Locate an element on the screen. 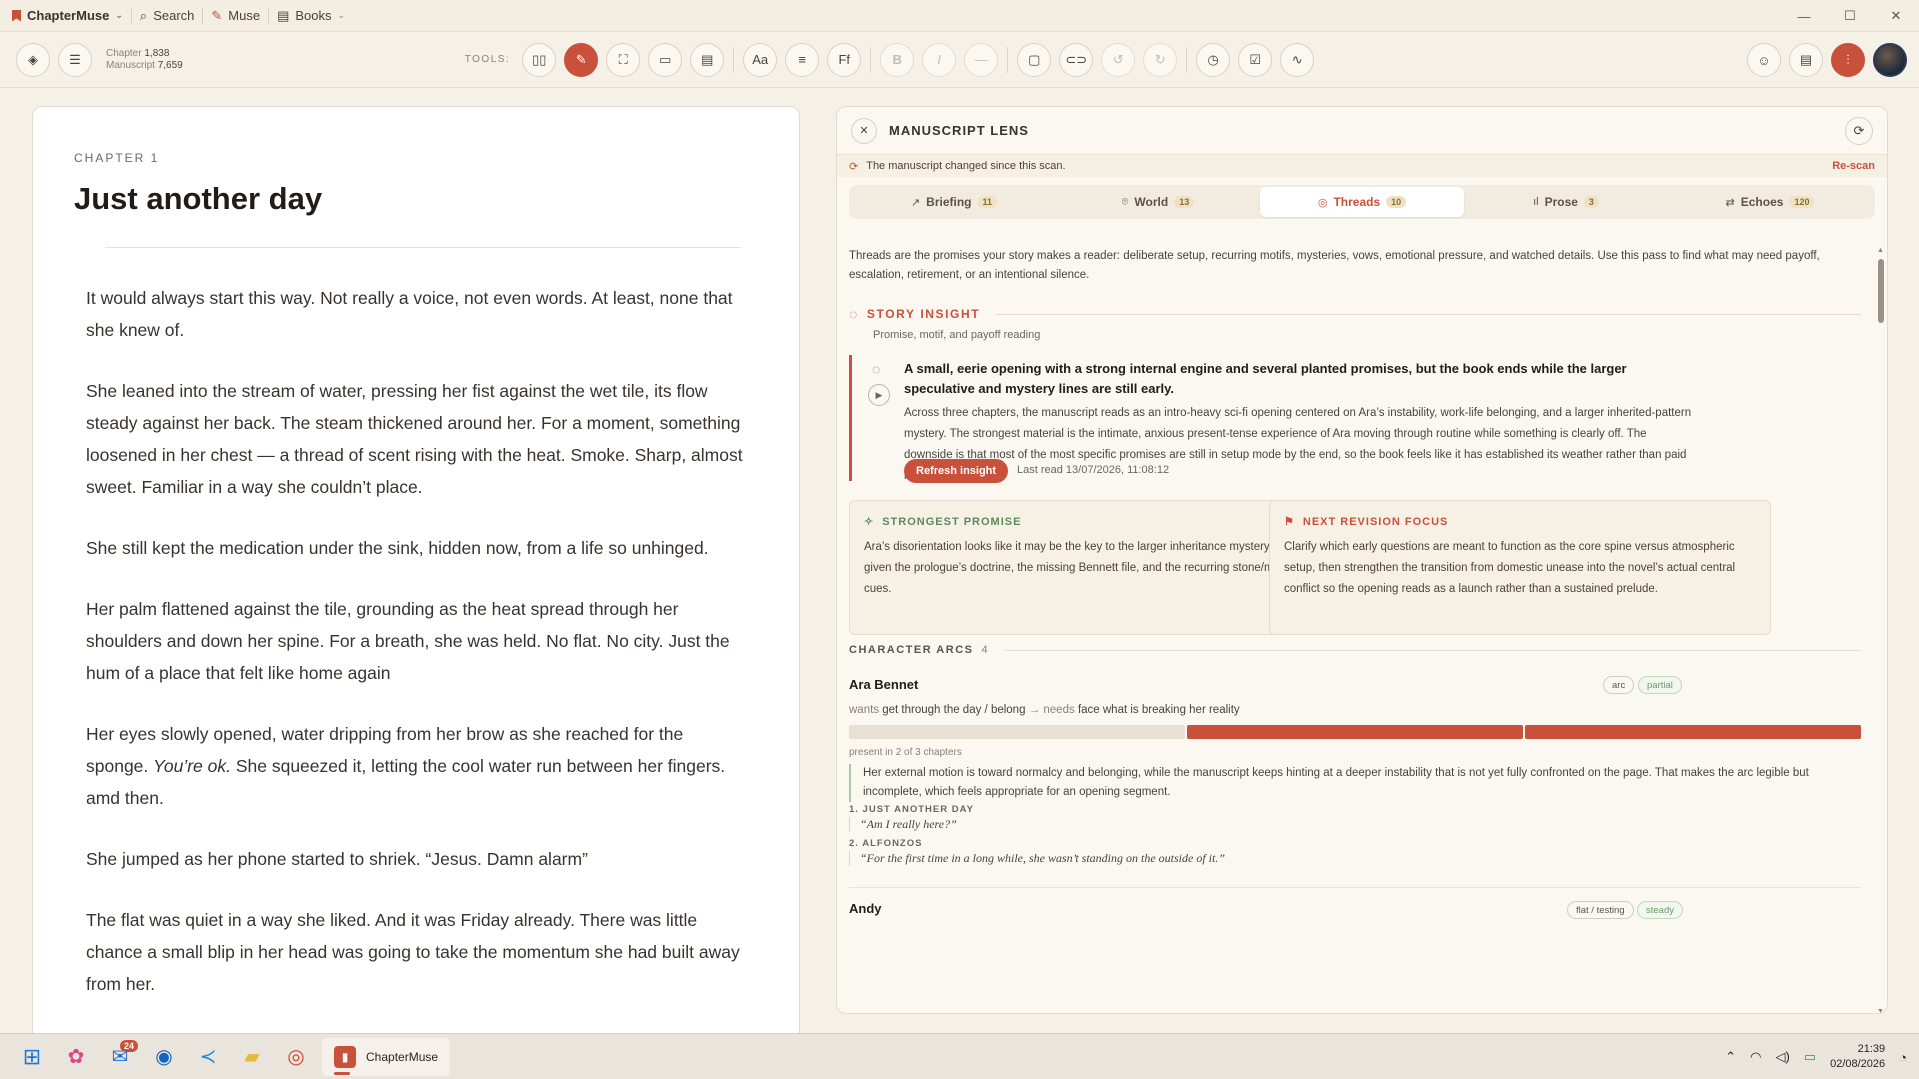 The width and height of the screenshot is (1919, 1079). tab-label: World is located at coordinates (1151, 202).